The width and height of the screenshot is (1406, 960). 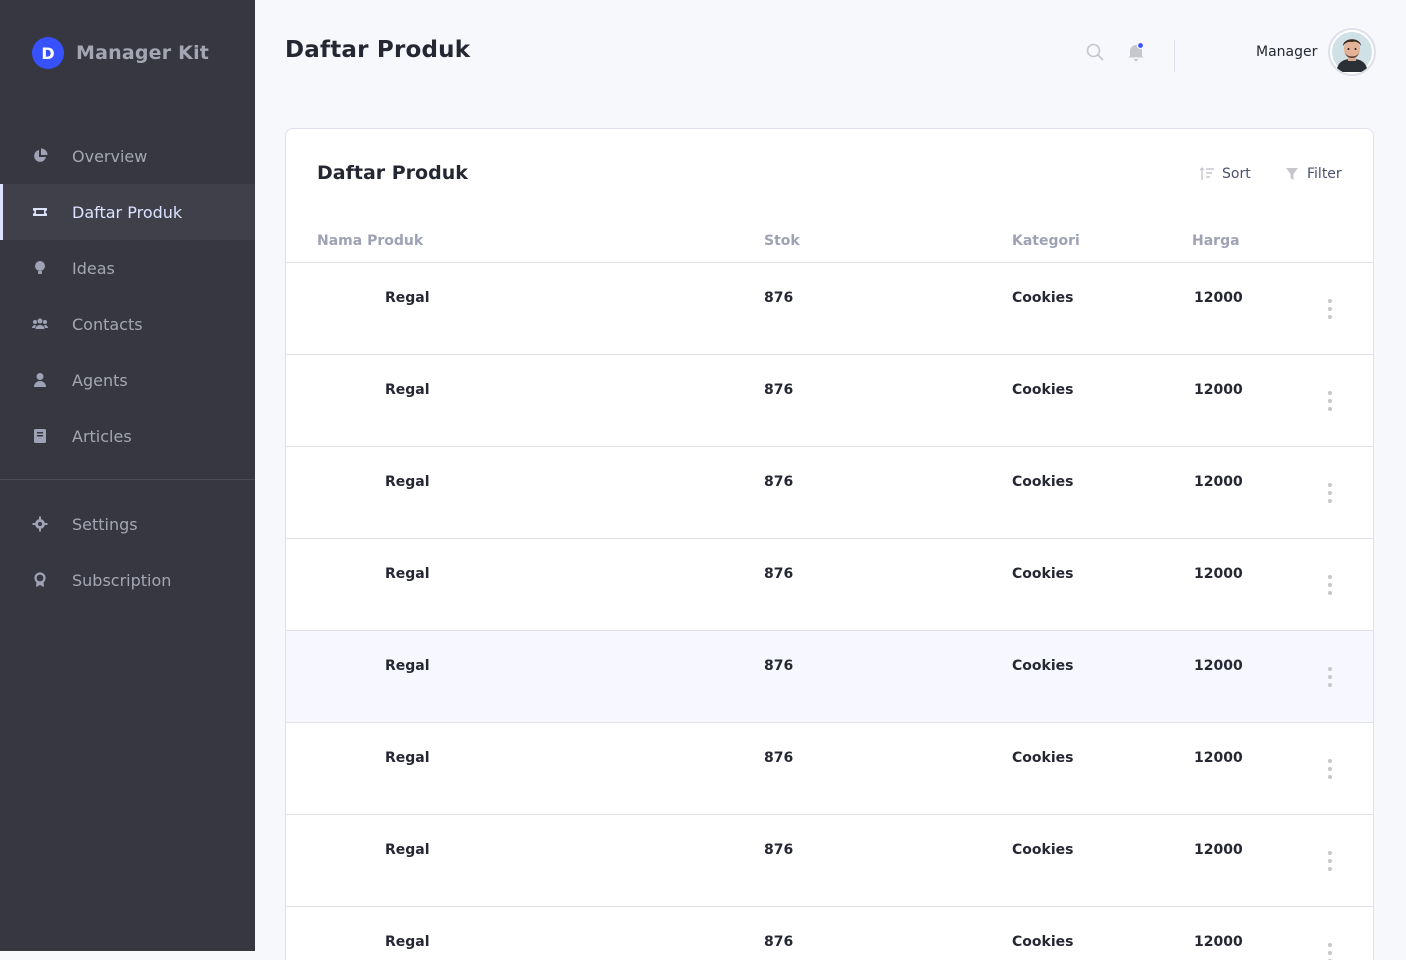 I want to click on brand-logo-icon: D, so click(x=48, y=53).